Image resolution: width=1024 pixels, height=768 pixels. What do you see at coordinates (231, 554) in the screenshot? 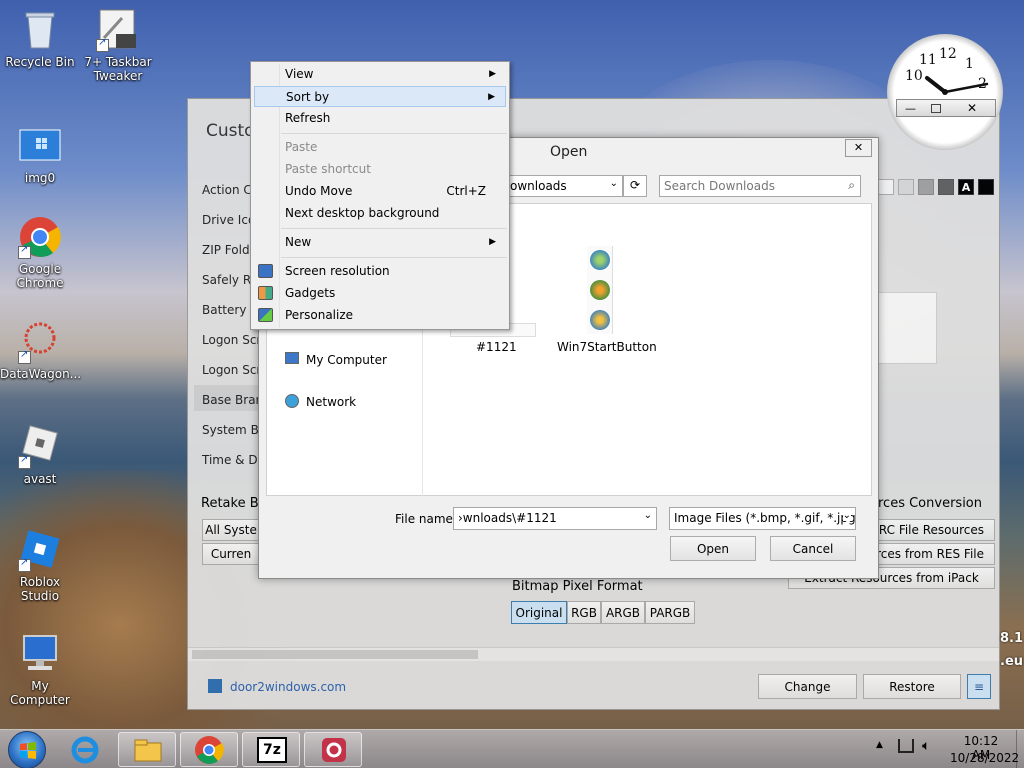
I see `current-button: Curren` at bounding box center [231, 554].